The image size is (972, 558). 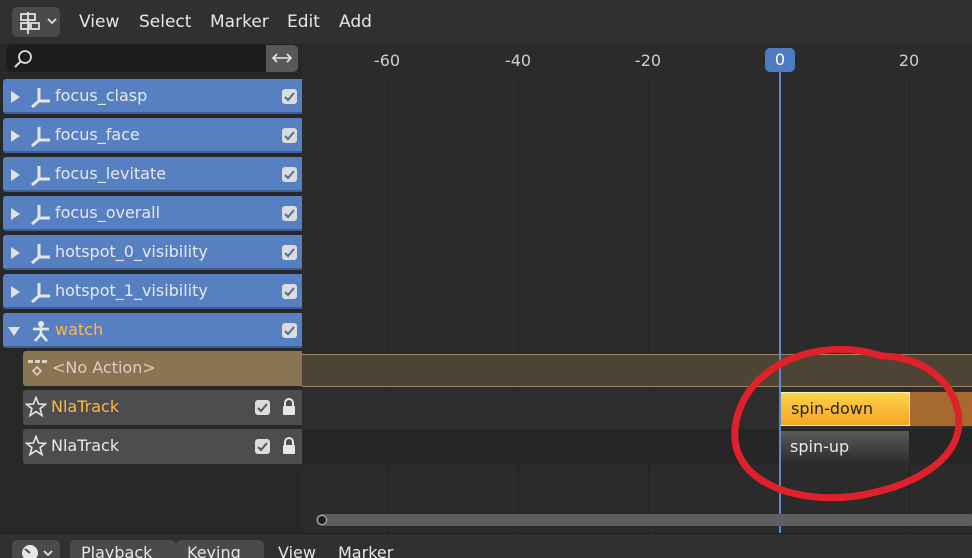 I want to click on strip-spin-up: spin-up, so click(x=844, y=448).